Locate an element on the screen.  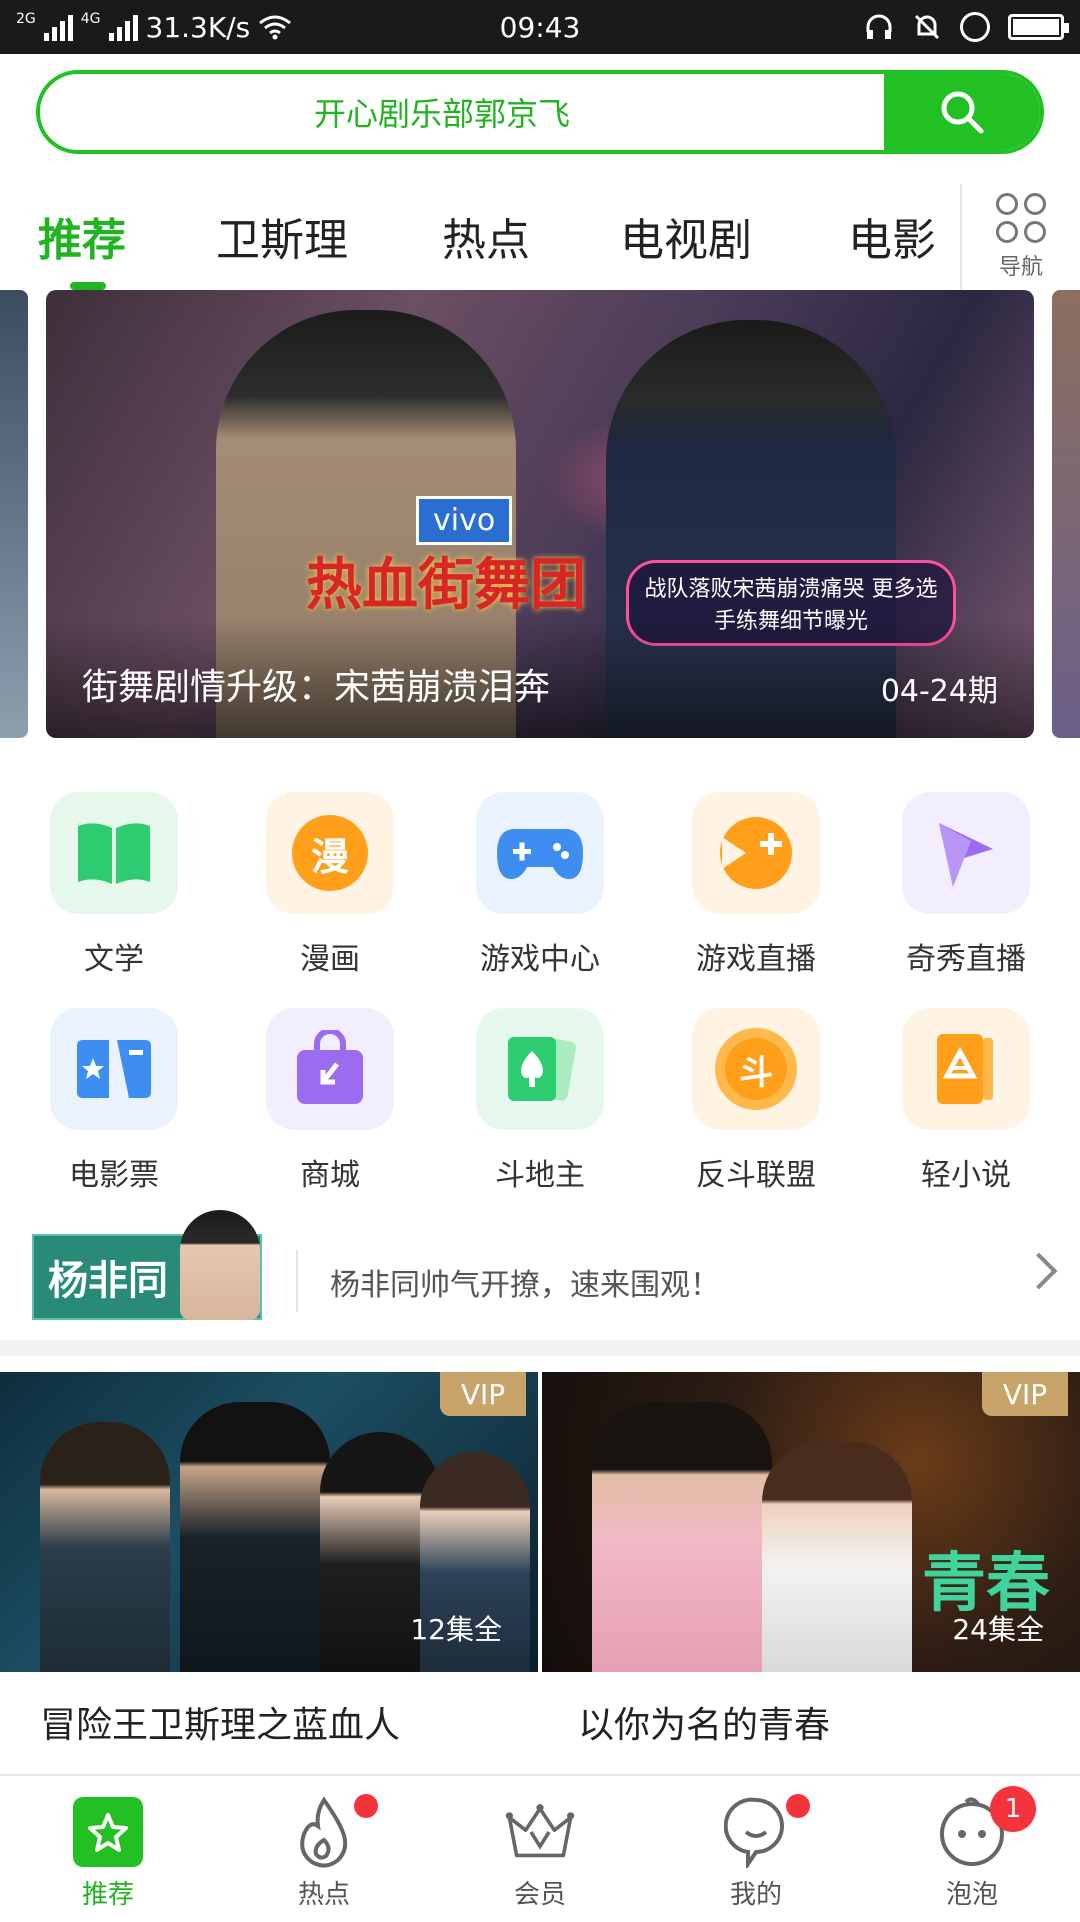
app-dou-alliance: 斗 反斗联盟 is located at coordinates (756, 1089).